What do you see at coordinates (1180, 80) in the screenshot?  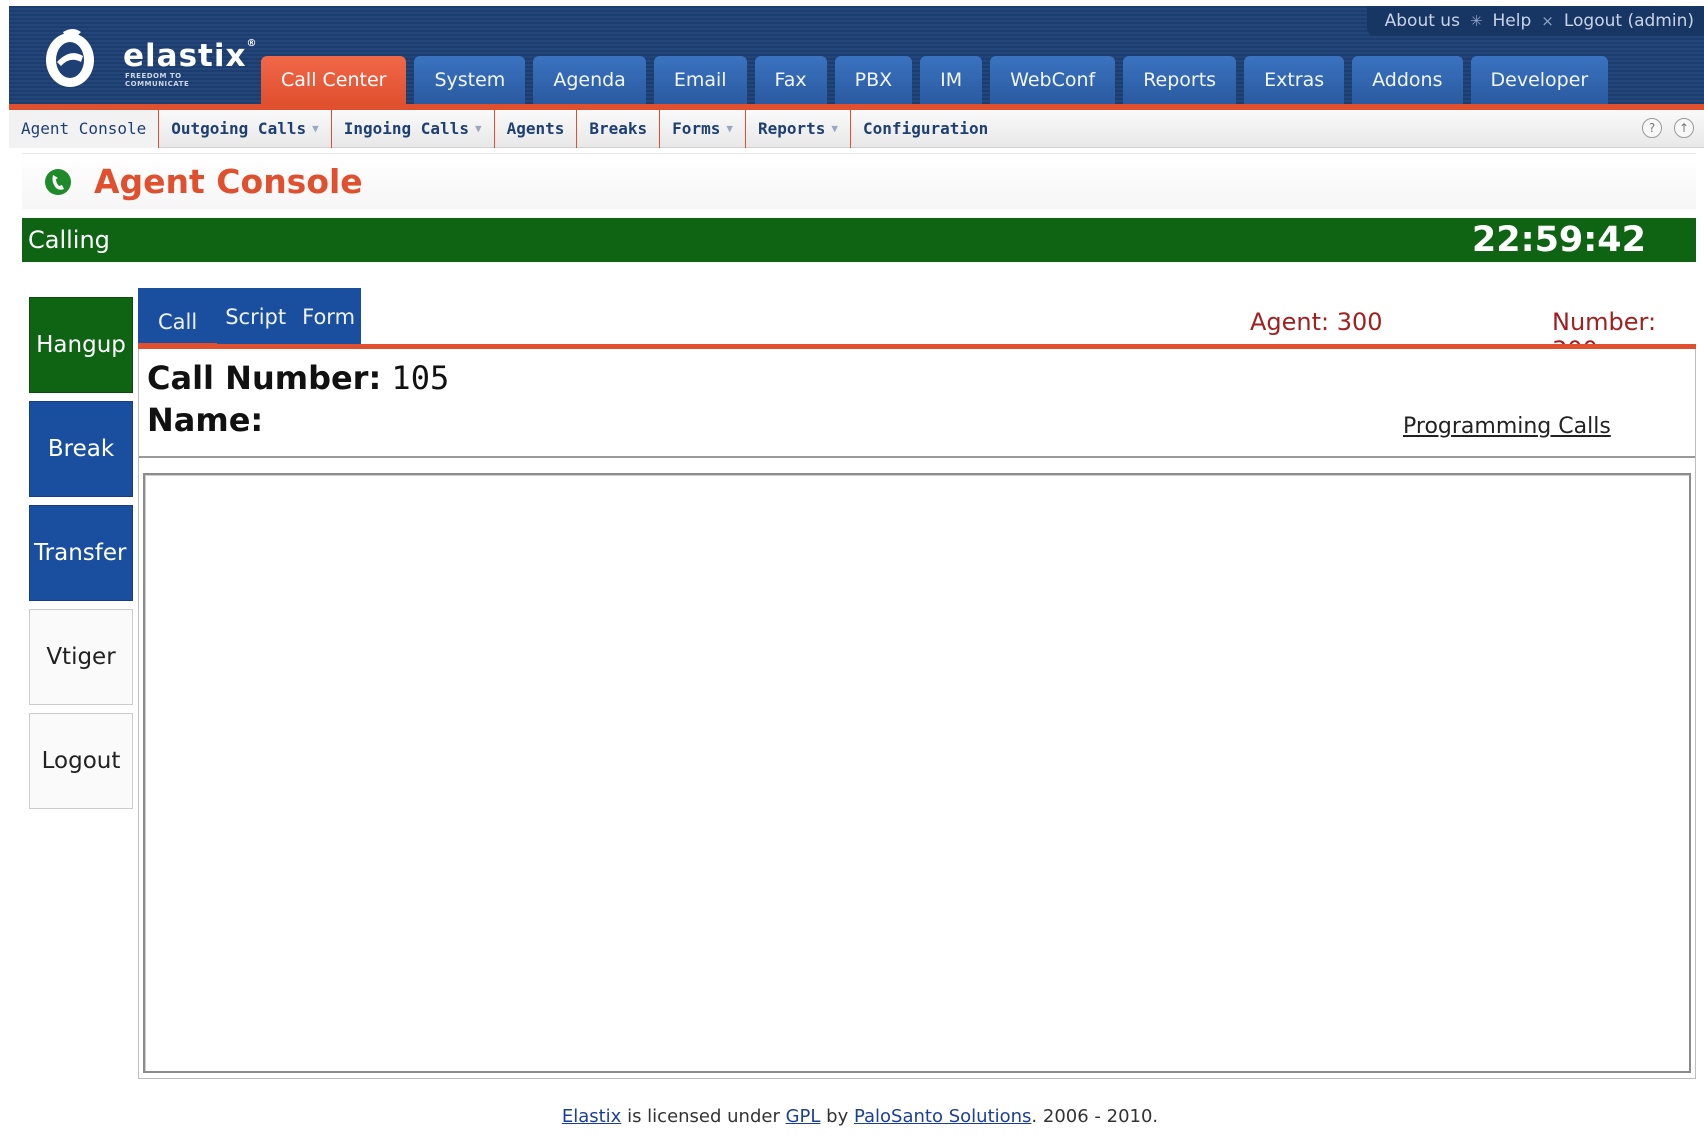 I see `tab-reports: Reports` at bounding box center [1180, 80].